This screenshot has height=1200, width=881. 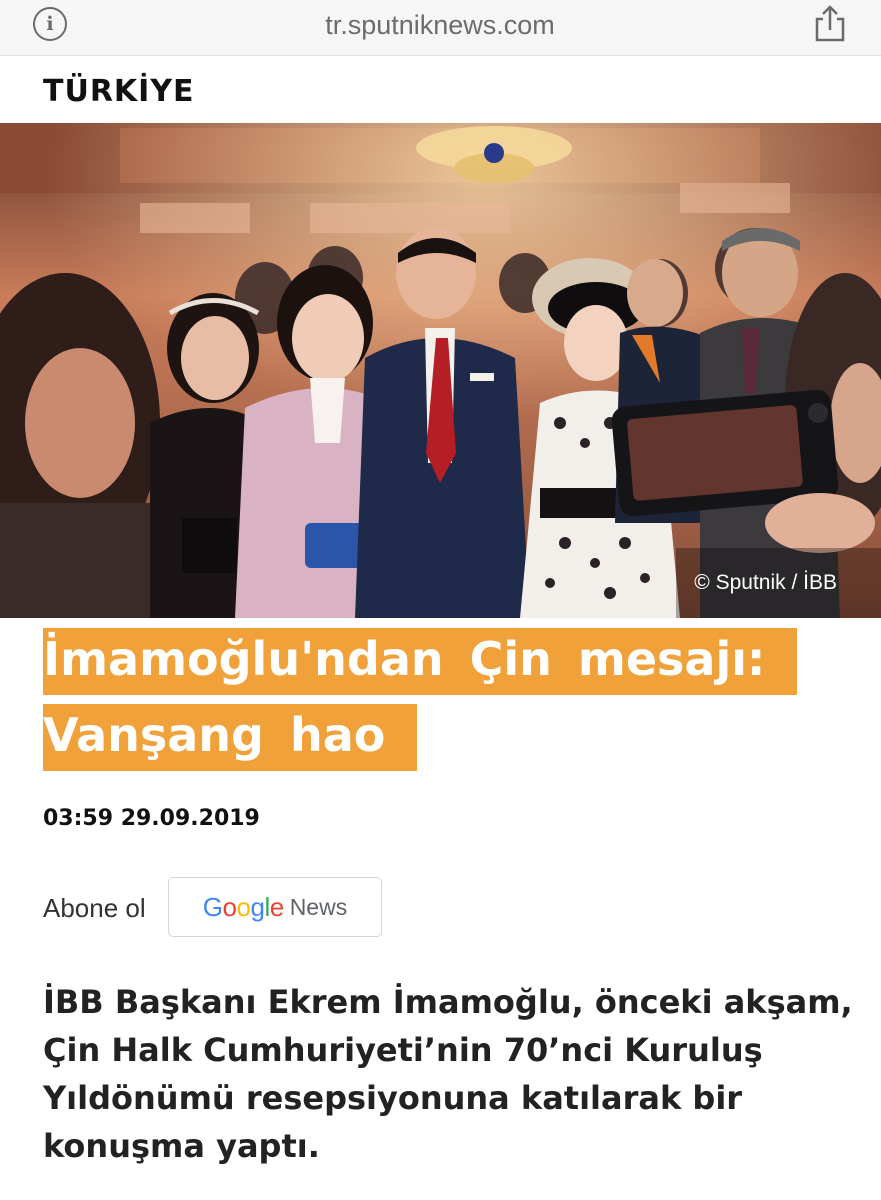 What do you see at coordinates (94, 908) in the screenshot?
I see `subscribe-label: Abone ol` at bounding box center [94, 908].